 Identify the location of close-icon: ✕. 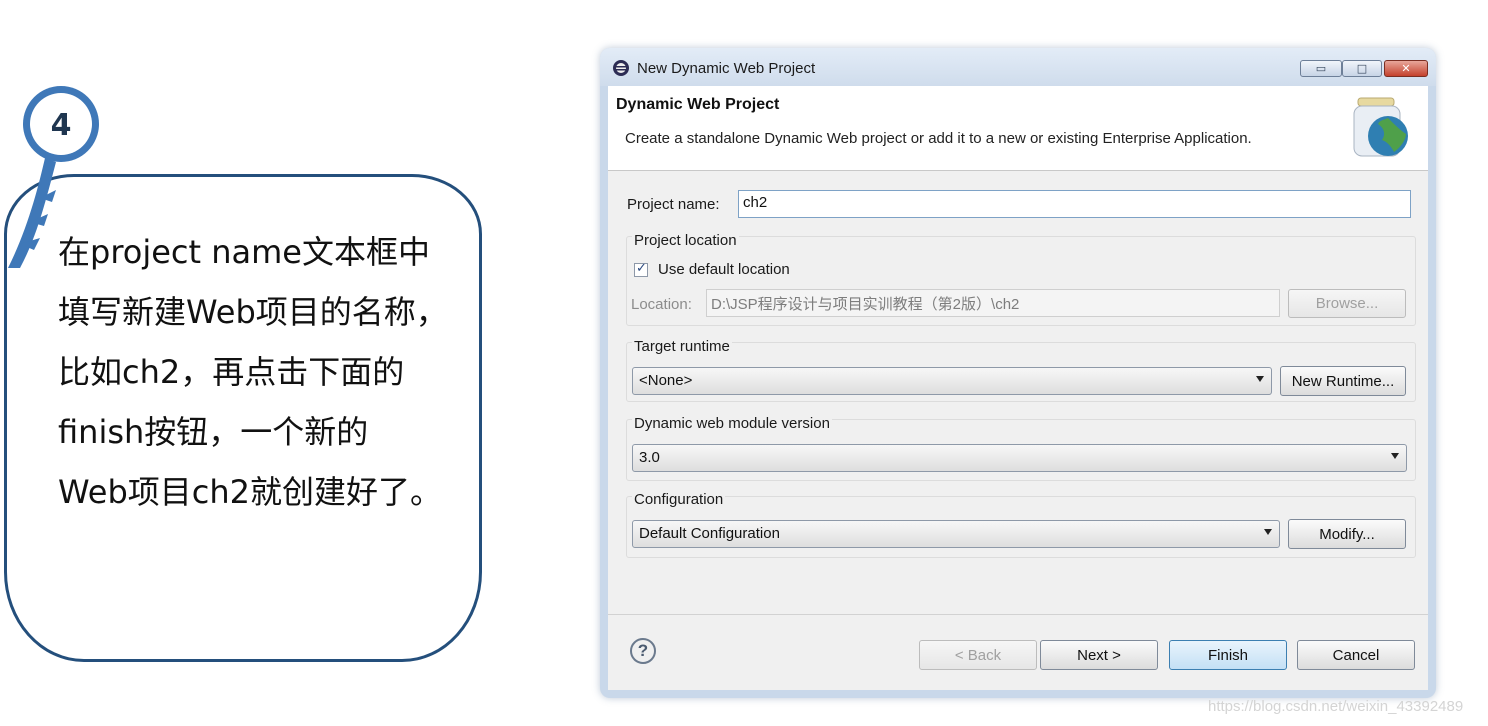
(1406, 68).